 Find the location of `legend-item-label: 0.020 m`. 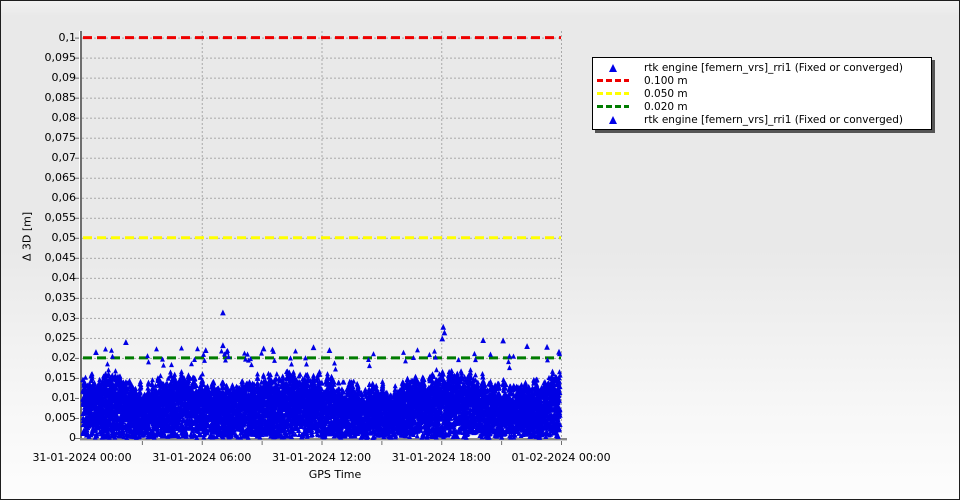

legend-item-label: 0.020 m is located at coordinates (666, 106).